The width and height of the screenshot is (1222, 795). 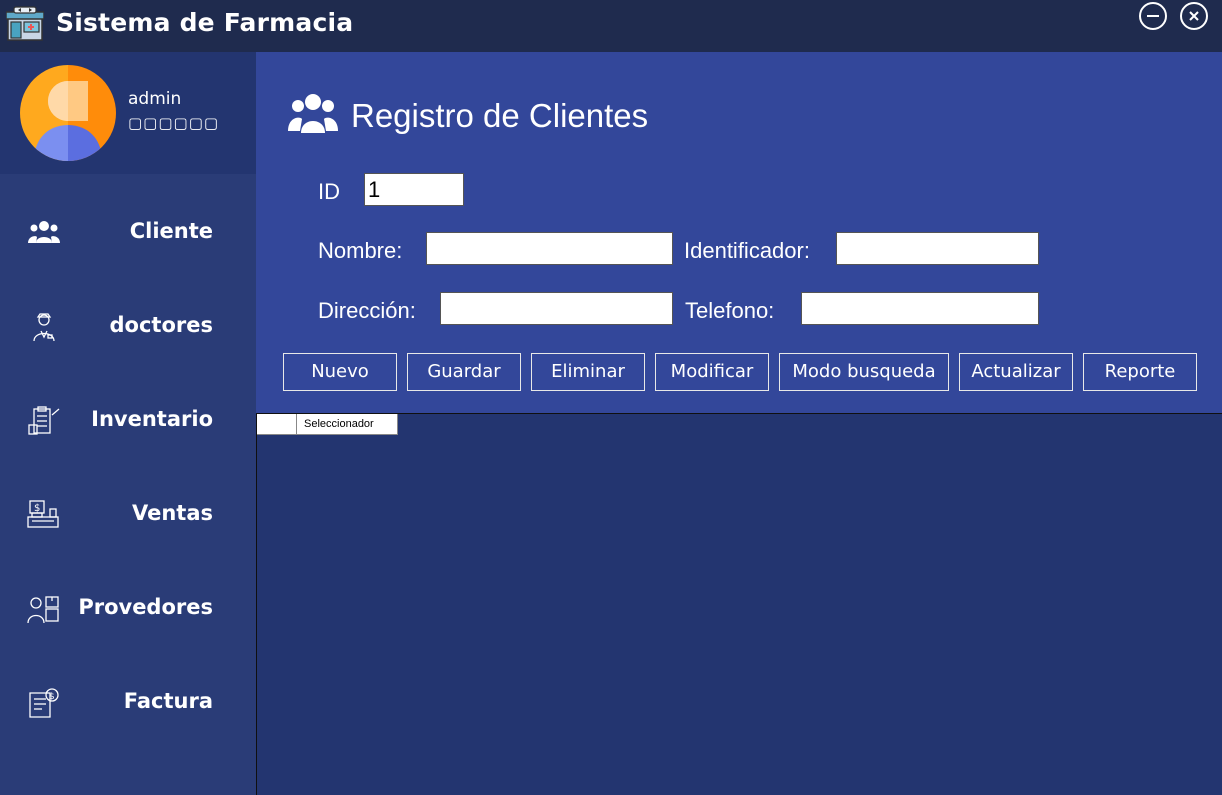 What do you see at coordinates (549, 248) in the screenshot?
I see `nombre-field` at bounding box center [549, 248].